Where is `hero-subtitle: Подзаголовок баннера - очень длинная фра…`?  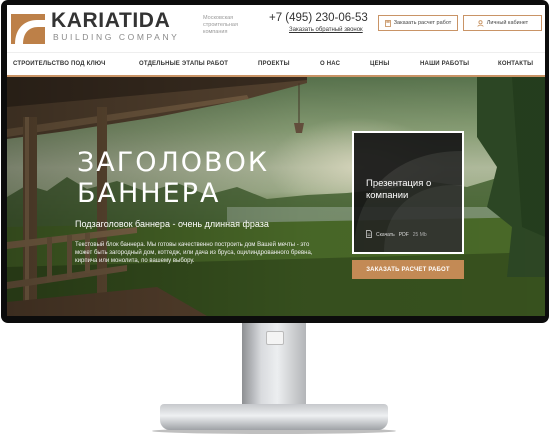 hero-subtitle: Подзаголовок баннера - очень длинная фра… is located at coordinates (172, 224).